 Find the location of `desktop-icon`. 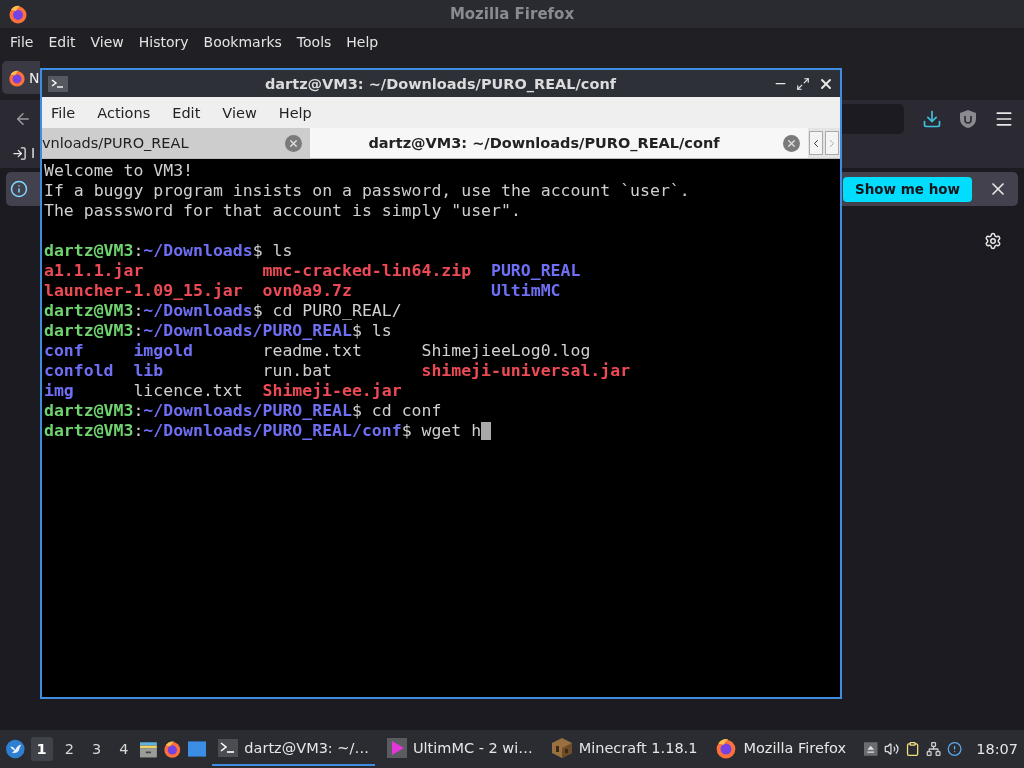

desktop-icon is located at coordinates (197, 749).